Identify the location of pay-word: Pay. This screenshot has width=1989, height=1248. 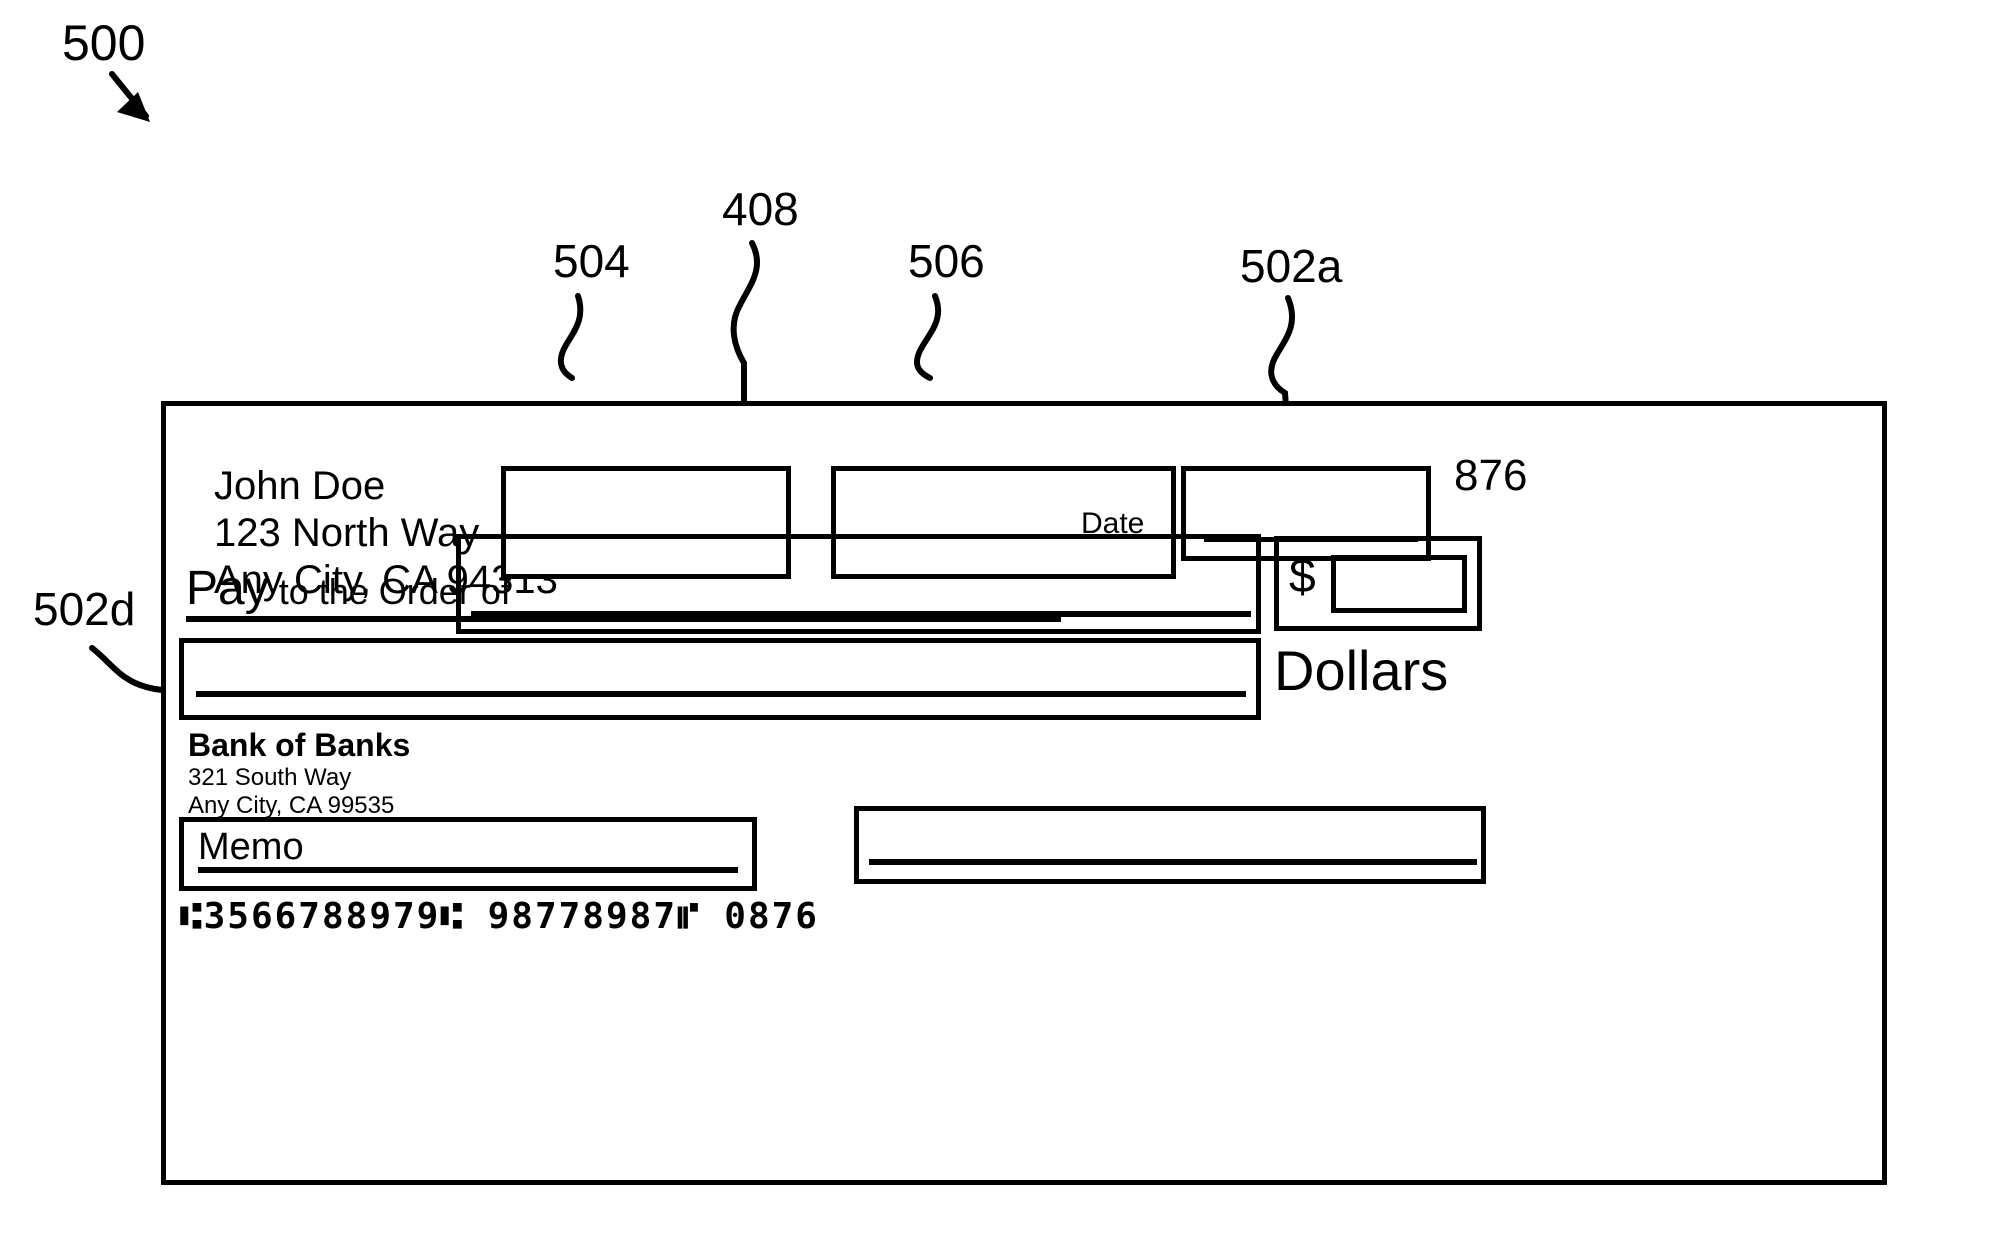
(227, 588).